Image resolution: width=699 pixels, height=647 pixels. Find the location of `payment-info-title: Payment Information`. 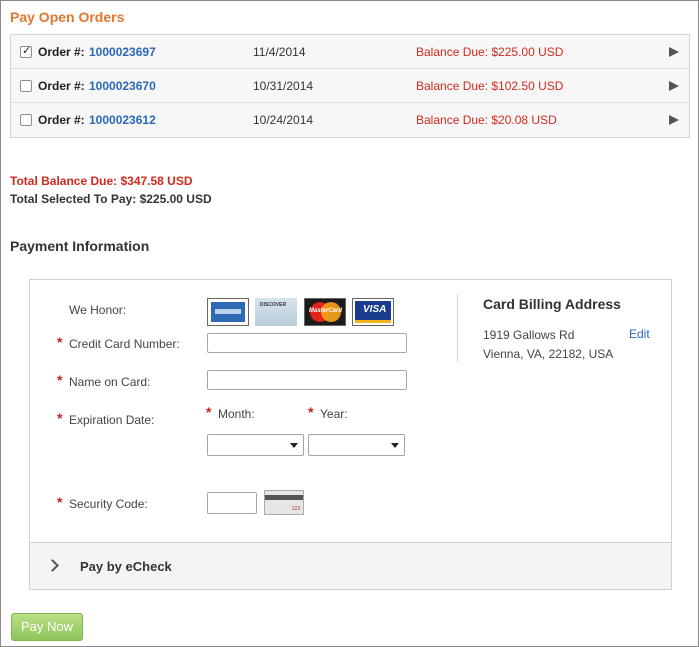

payment-info-title: Payment Information is located at coordinates (80, 246).